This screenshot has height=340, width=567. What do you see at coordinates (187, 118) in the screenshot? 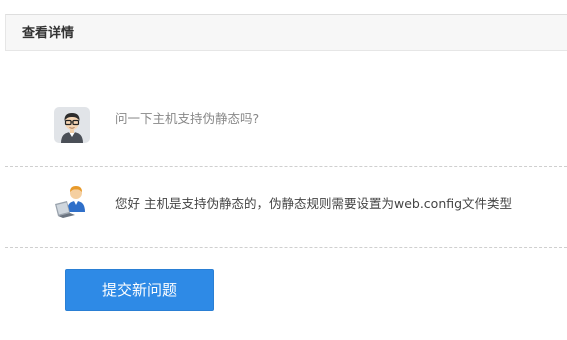
I see `question-text: 问一下主机支持伪静态吗?` at bounding box center [187, 118].